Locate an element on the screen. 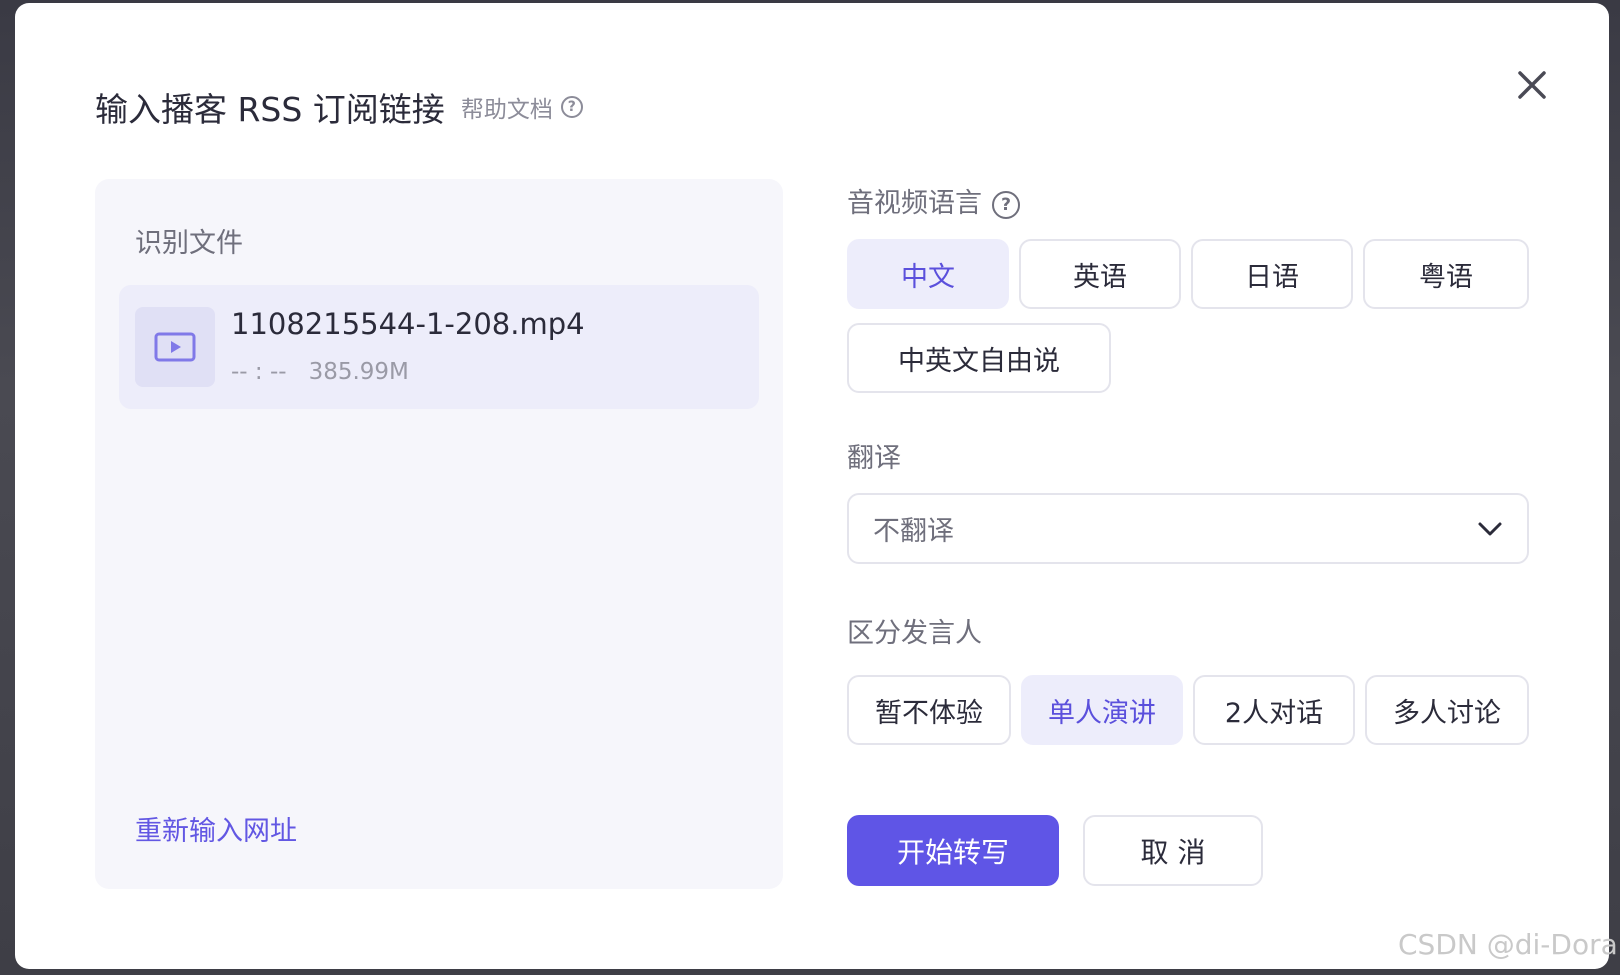 The height and width of the screenshot is (975, 1620). close-button is located at coordinates (1532, 85).